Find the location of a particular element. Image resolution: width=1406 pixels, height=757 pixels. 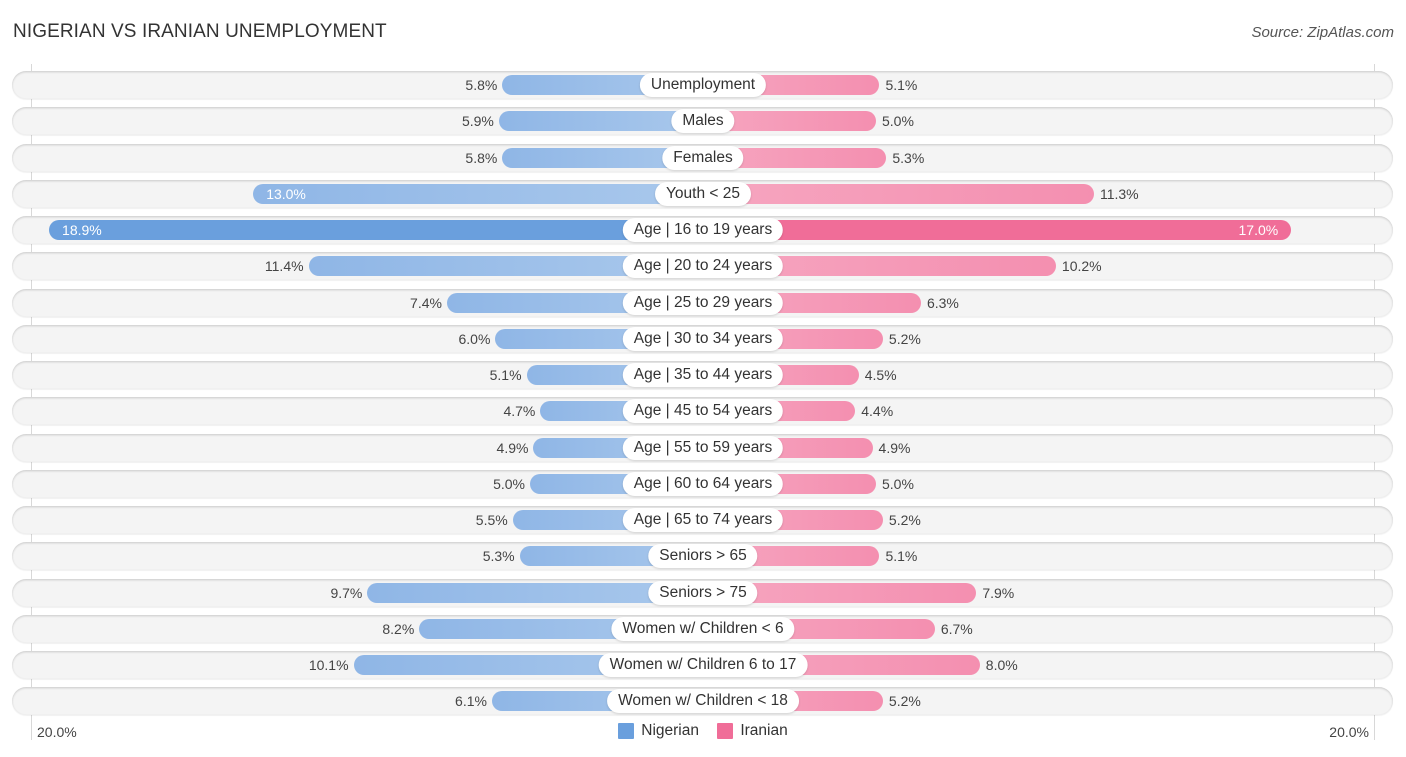

value-label-iranian: 6.3% is located at coordinates (942, 303).